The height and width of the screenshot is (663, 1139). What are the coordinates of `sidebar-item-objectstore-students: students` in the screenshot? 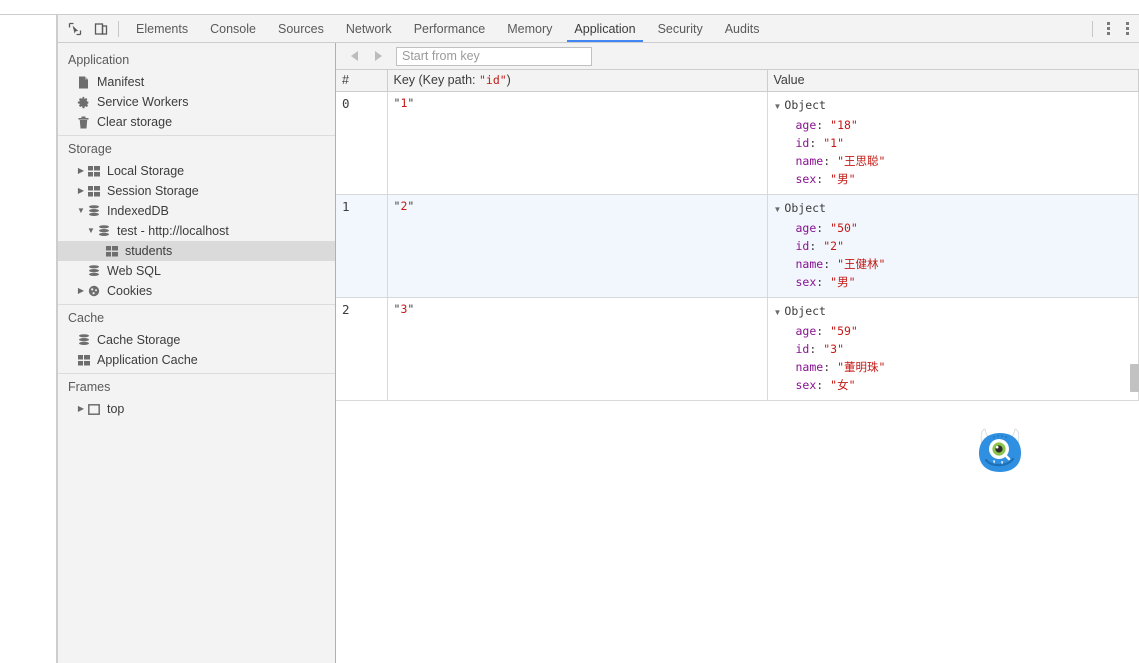 It's located at (196, 251).